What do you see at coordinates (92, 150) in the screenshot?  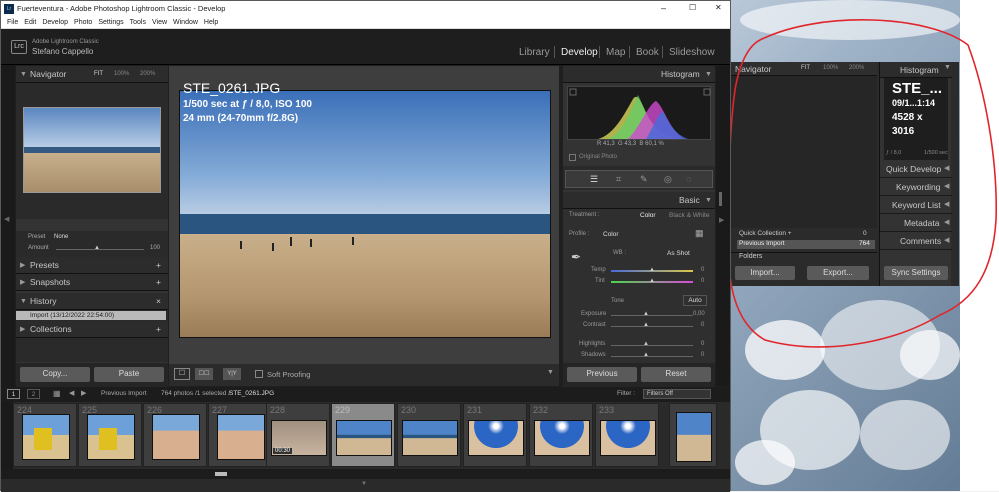 I see `navigator-preview` at bounding box center [92, 150].